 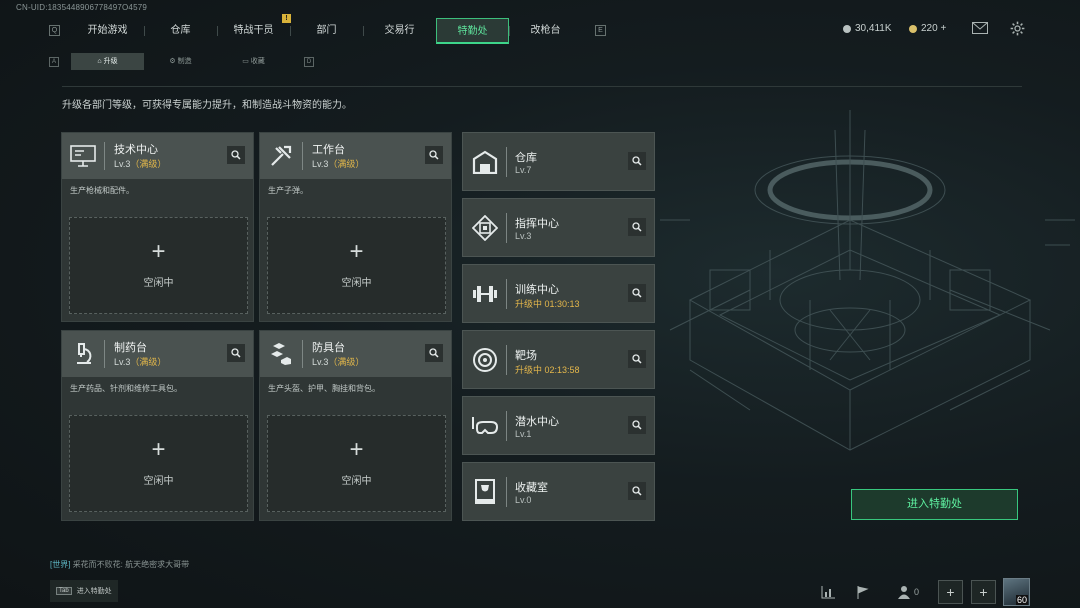 I want to click on page-description: 升级各部门等级，可获得专属能力提升，和制造战斗物资的能力。, so click(x=207, y=105).